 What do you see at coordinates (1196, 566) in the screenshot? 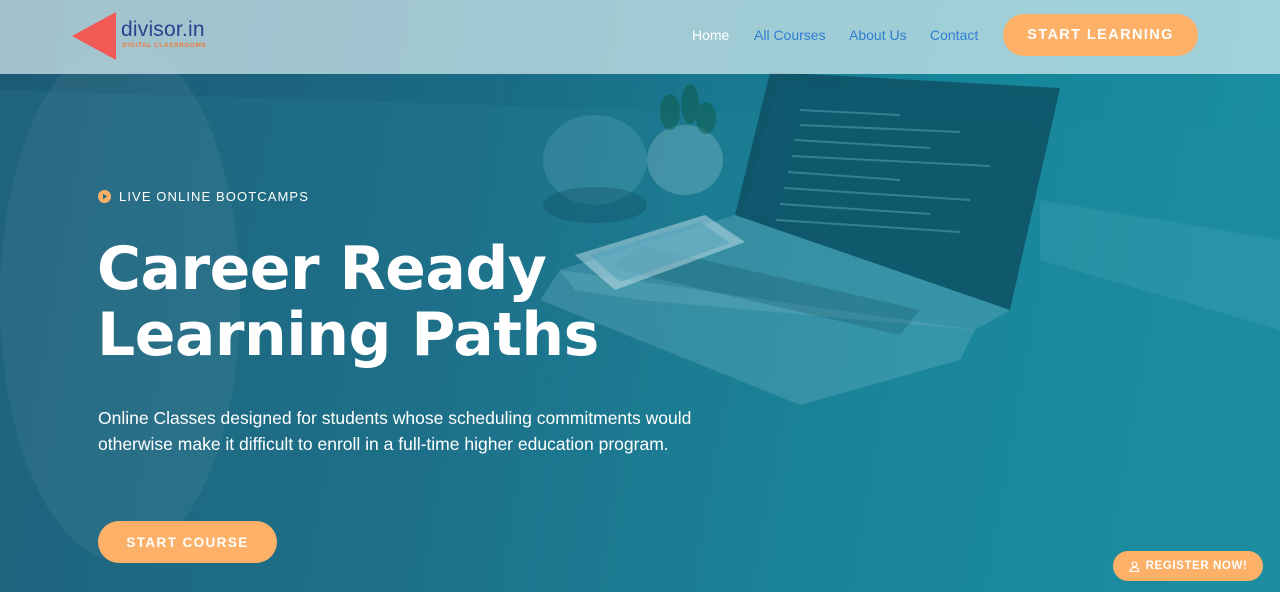
I see `register-now-label: REGISTER NOW!` at bounding box center [1196, 566].